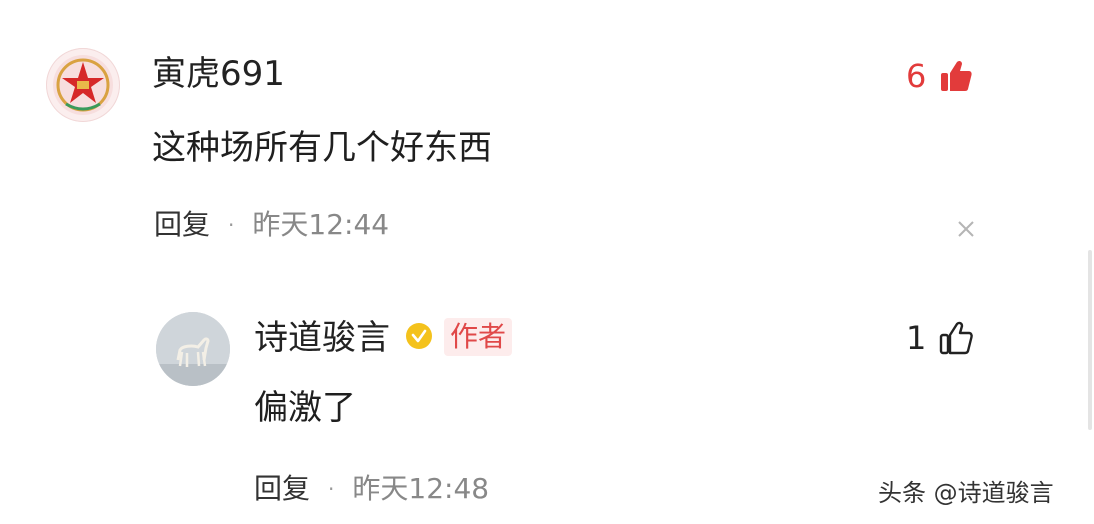 This screenshot has width=1094, height=524. I want to click on like-count: 6, so click(916, 76).